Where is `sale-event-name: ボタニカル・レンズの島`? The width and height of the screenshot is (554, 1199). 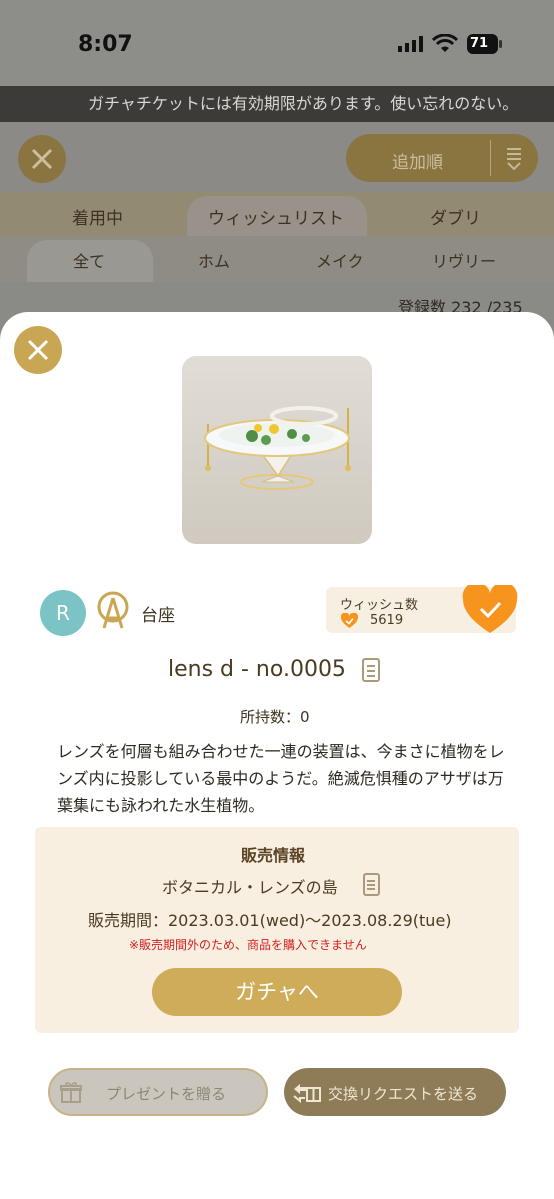 sale-event-name: ボタニカル・レンズの島 is located at coordinates (250, 886).